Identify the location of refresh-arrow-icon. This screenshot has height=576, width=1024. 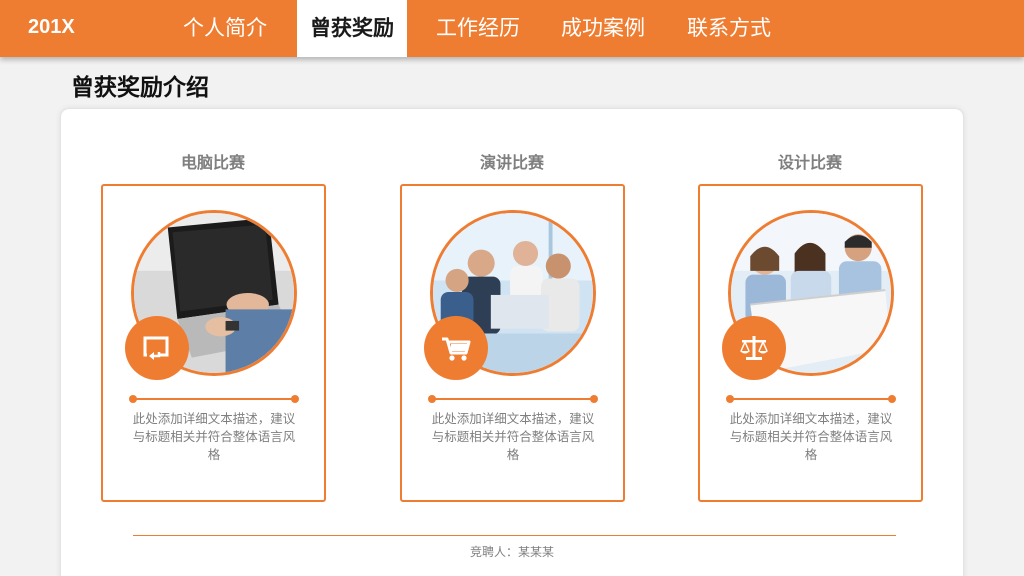
(157, 348).